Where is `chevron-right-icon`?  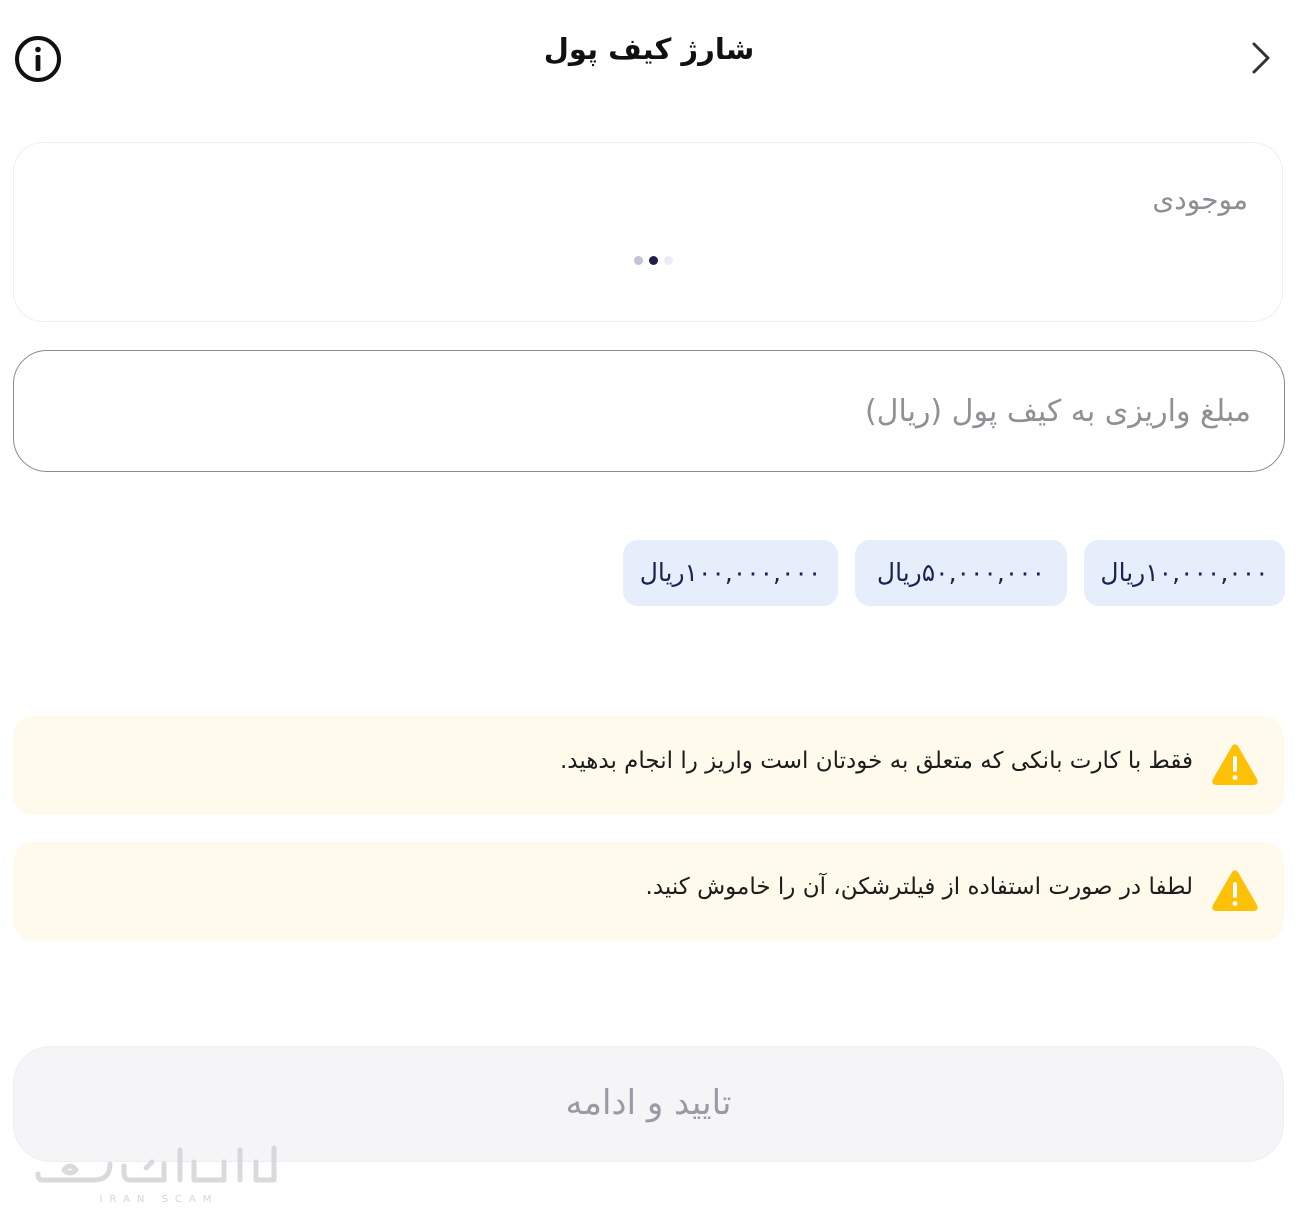 chevron-right-icon is located at coordinates (1261, 58).